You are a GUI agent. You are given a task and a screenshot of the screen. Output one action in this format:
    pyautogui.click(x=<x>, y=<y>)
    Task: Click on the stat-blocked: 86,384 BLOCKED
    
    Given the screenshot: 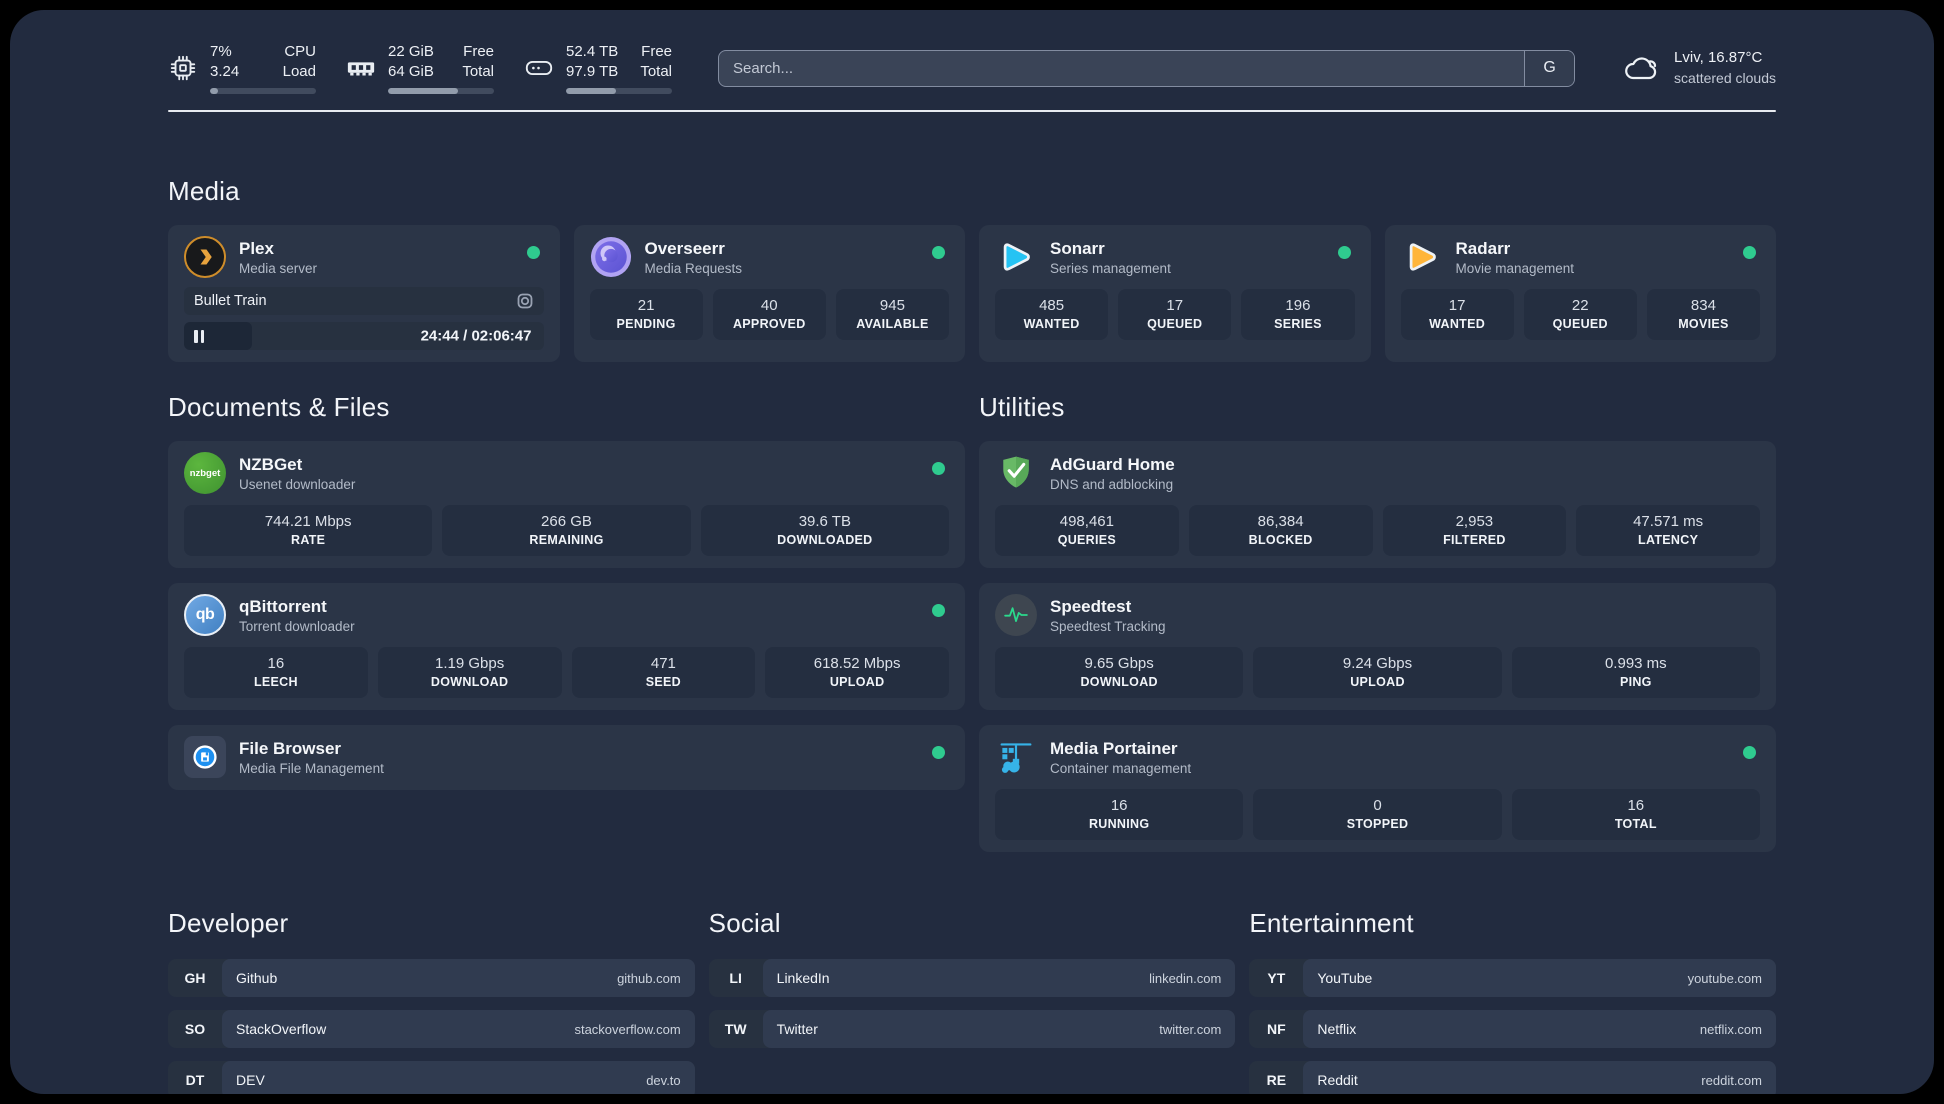 What is the action you would take?
    pyautogui.click(x=1280, y=530)
    